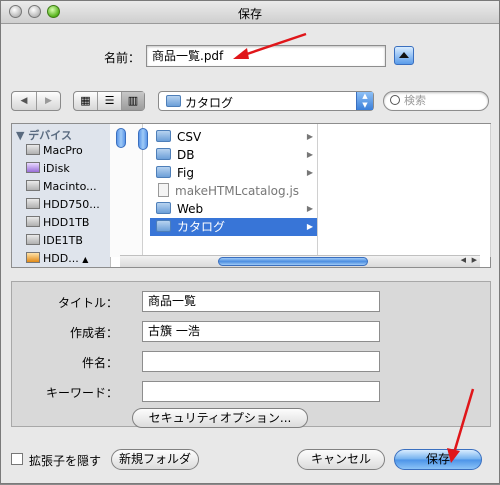 This screenshot has height=485, width=500. What do you see at coordinates (17, 459) in the screenshot?
I see `hide-extension-checkbox` at bounding box center [17, 459].